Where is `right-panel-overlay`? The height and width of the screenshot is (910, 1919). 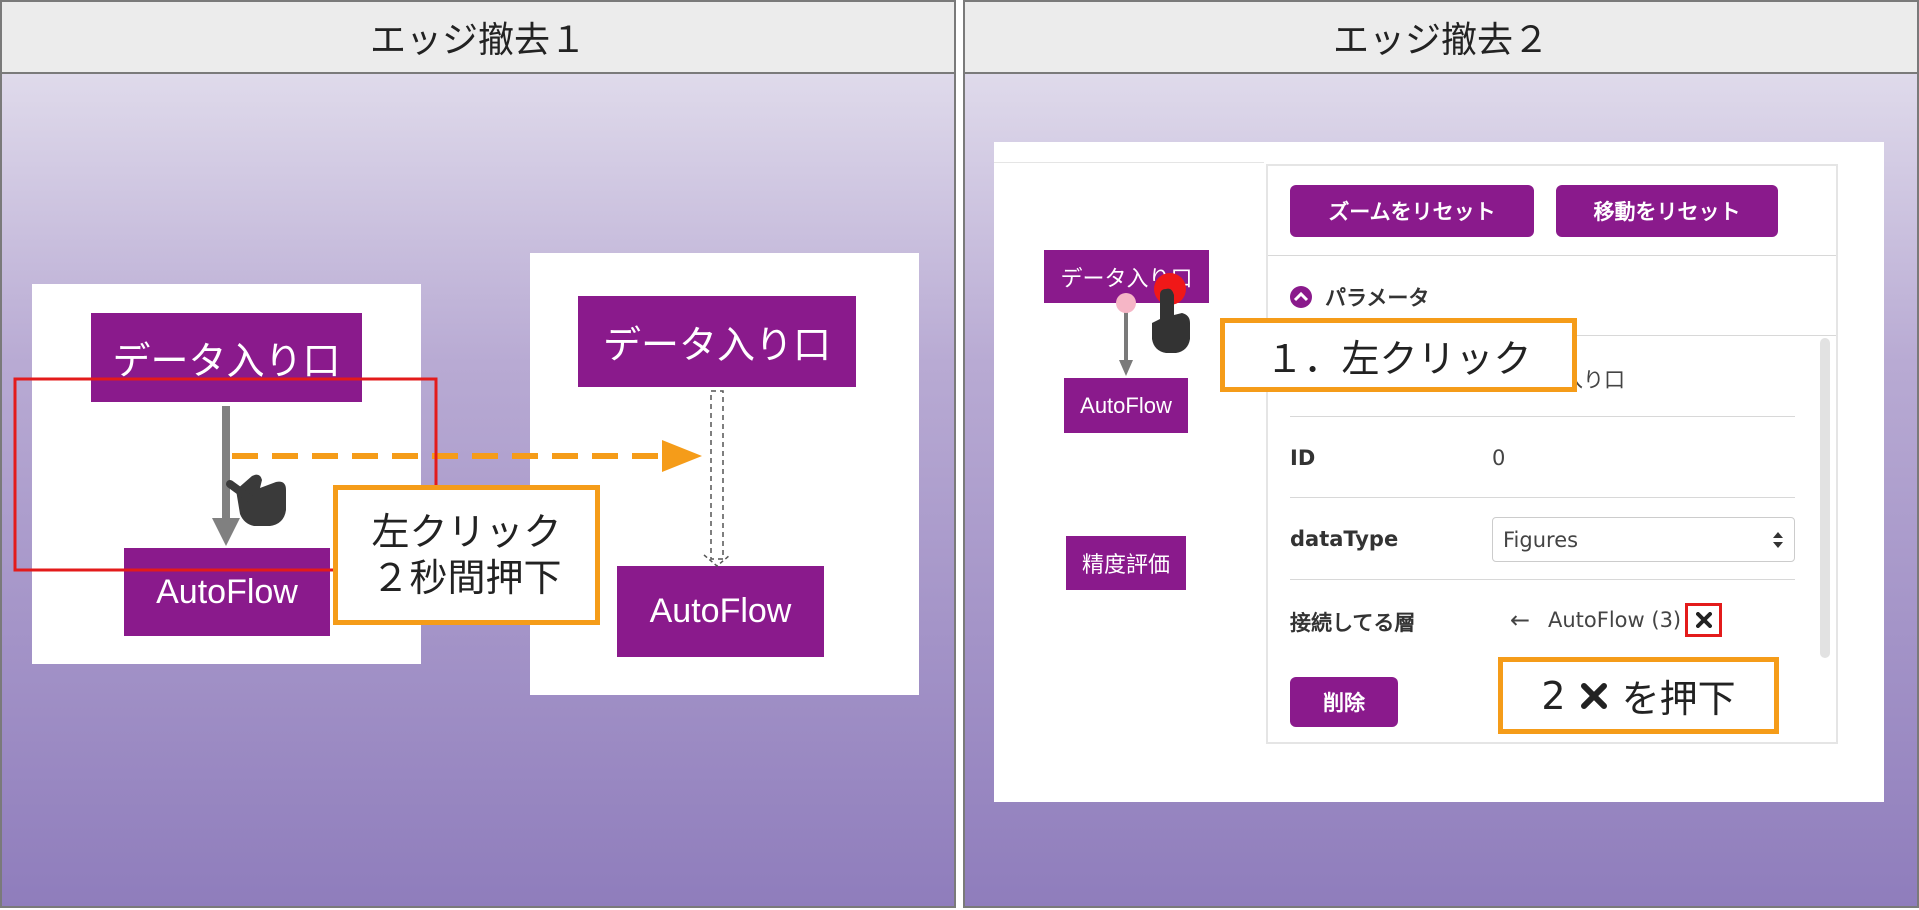
right-panel-overlay is located at coordinates (1153, 324).